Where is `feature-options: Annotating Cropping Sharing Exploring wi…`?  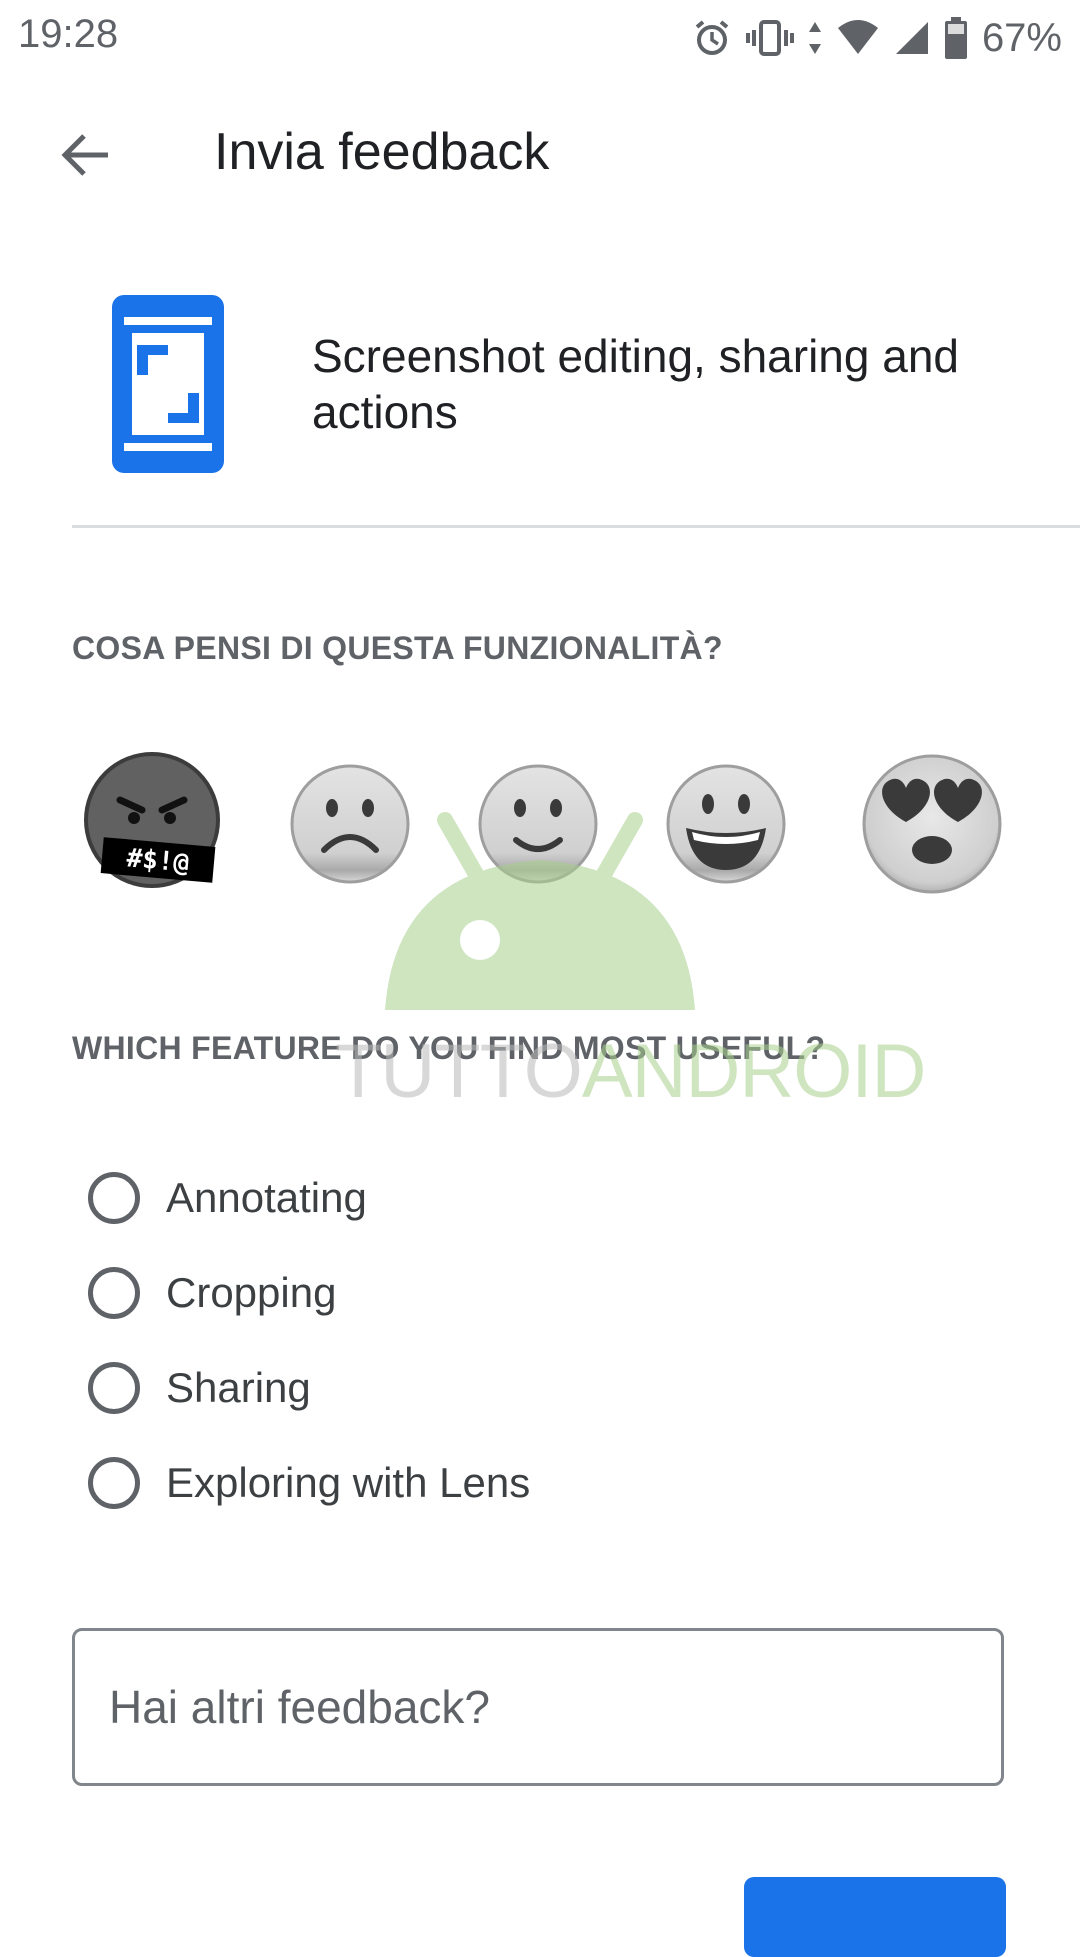
feature-options: Annotating Cropping Sharing Exploring wi… is located at coordinates (309, 1340).